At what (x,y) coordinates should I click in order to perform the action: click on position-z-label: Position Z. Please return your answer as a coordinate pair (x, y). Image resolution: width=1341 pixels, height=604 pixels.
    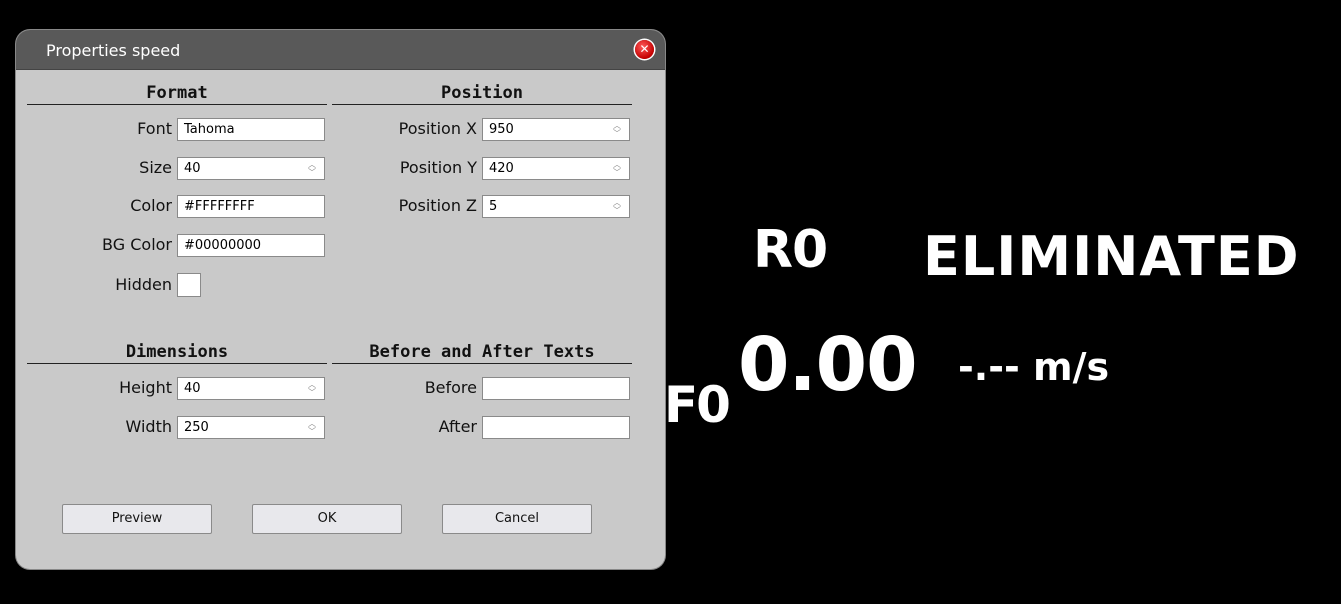
    Looking at the image, I should click on (437, 205).